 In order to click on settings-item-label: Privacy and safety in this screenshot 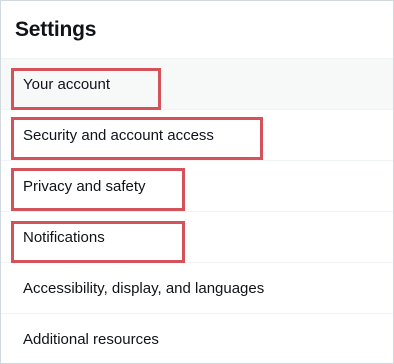, I will do `click(84, 186)`.